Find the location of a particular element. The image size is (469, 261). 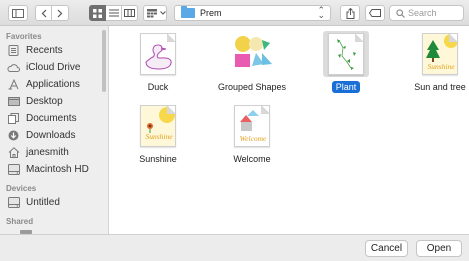

sidebar-item-applications: Applications is located at coordinates (43, 84).